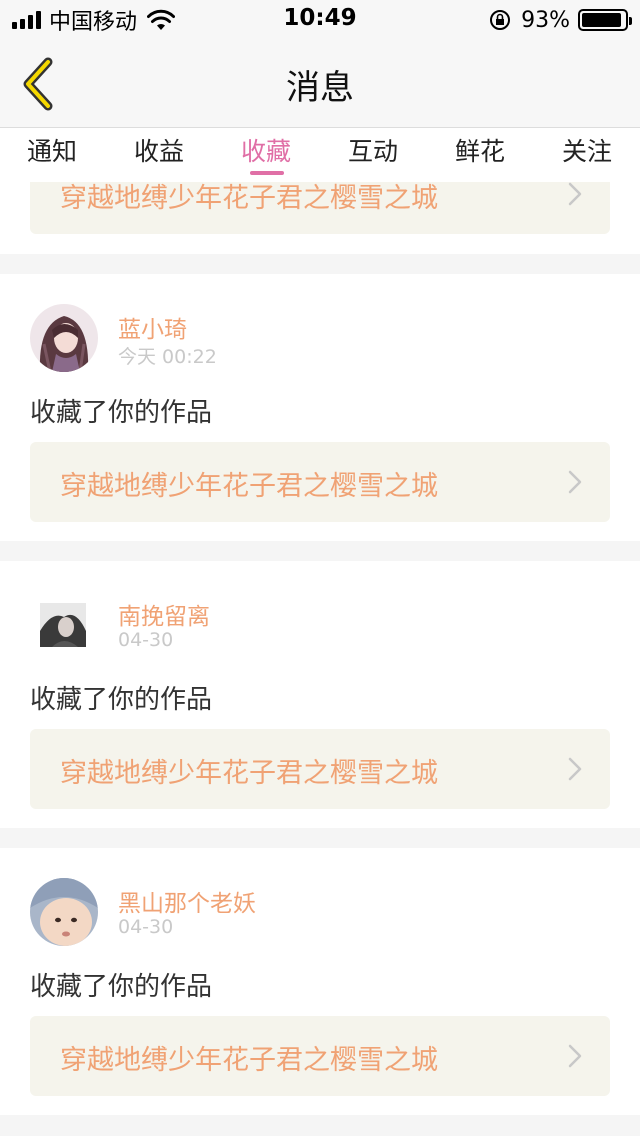 This screenshot has width=640, height=1136. I want to click on tab-flowers: 鲜花, so click(480, 150).